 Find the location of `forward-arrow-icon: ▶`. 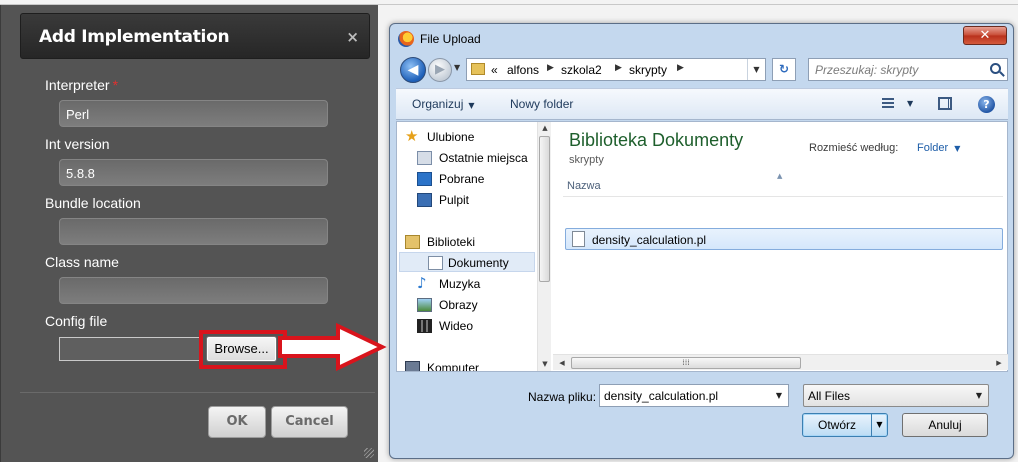

forward-arrow-icon: ▶ is located at coordinates (440, 70).